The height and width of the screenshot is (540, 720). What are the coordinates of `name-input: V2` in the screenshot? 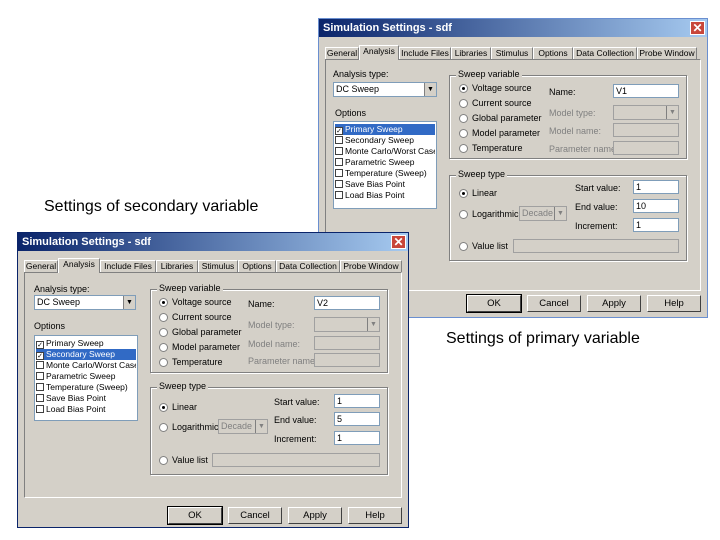 It's located at (347, 303).